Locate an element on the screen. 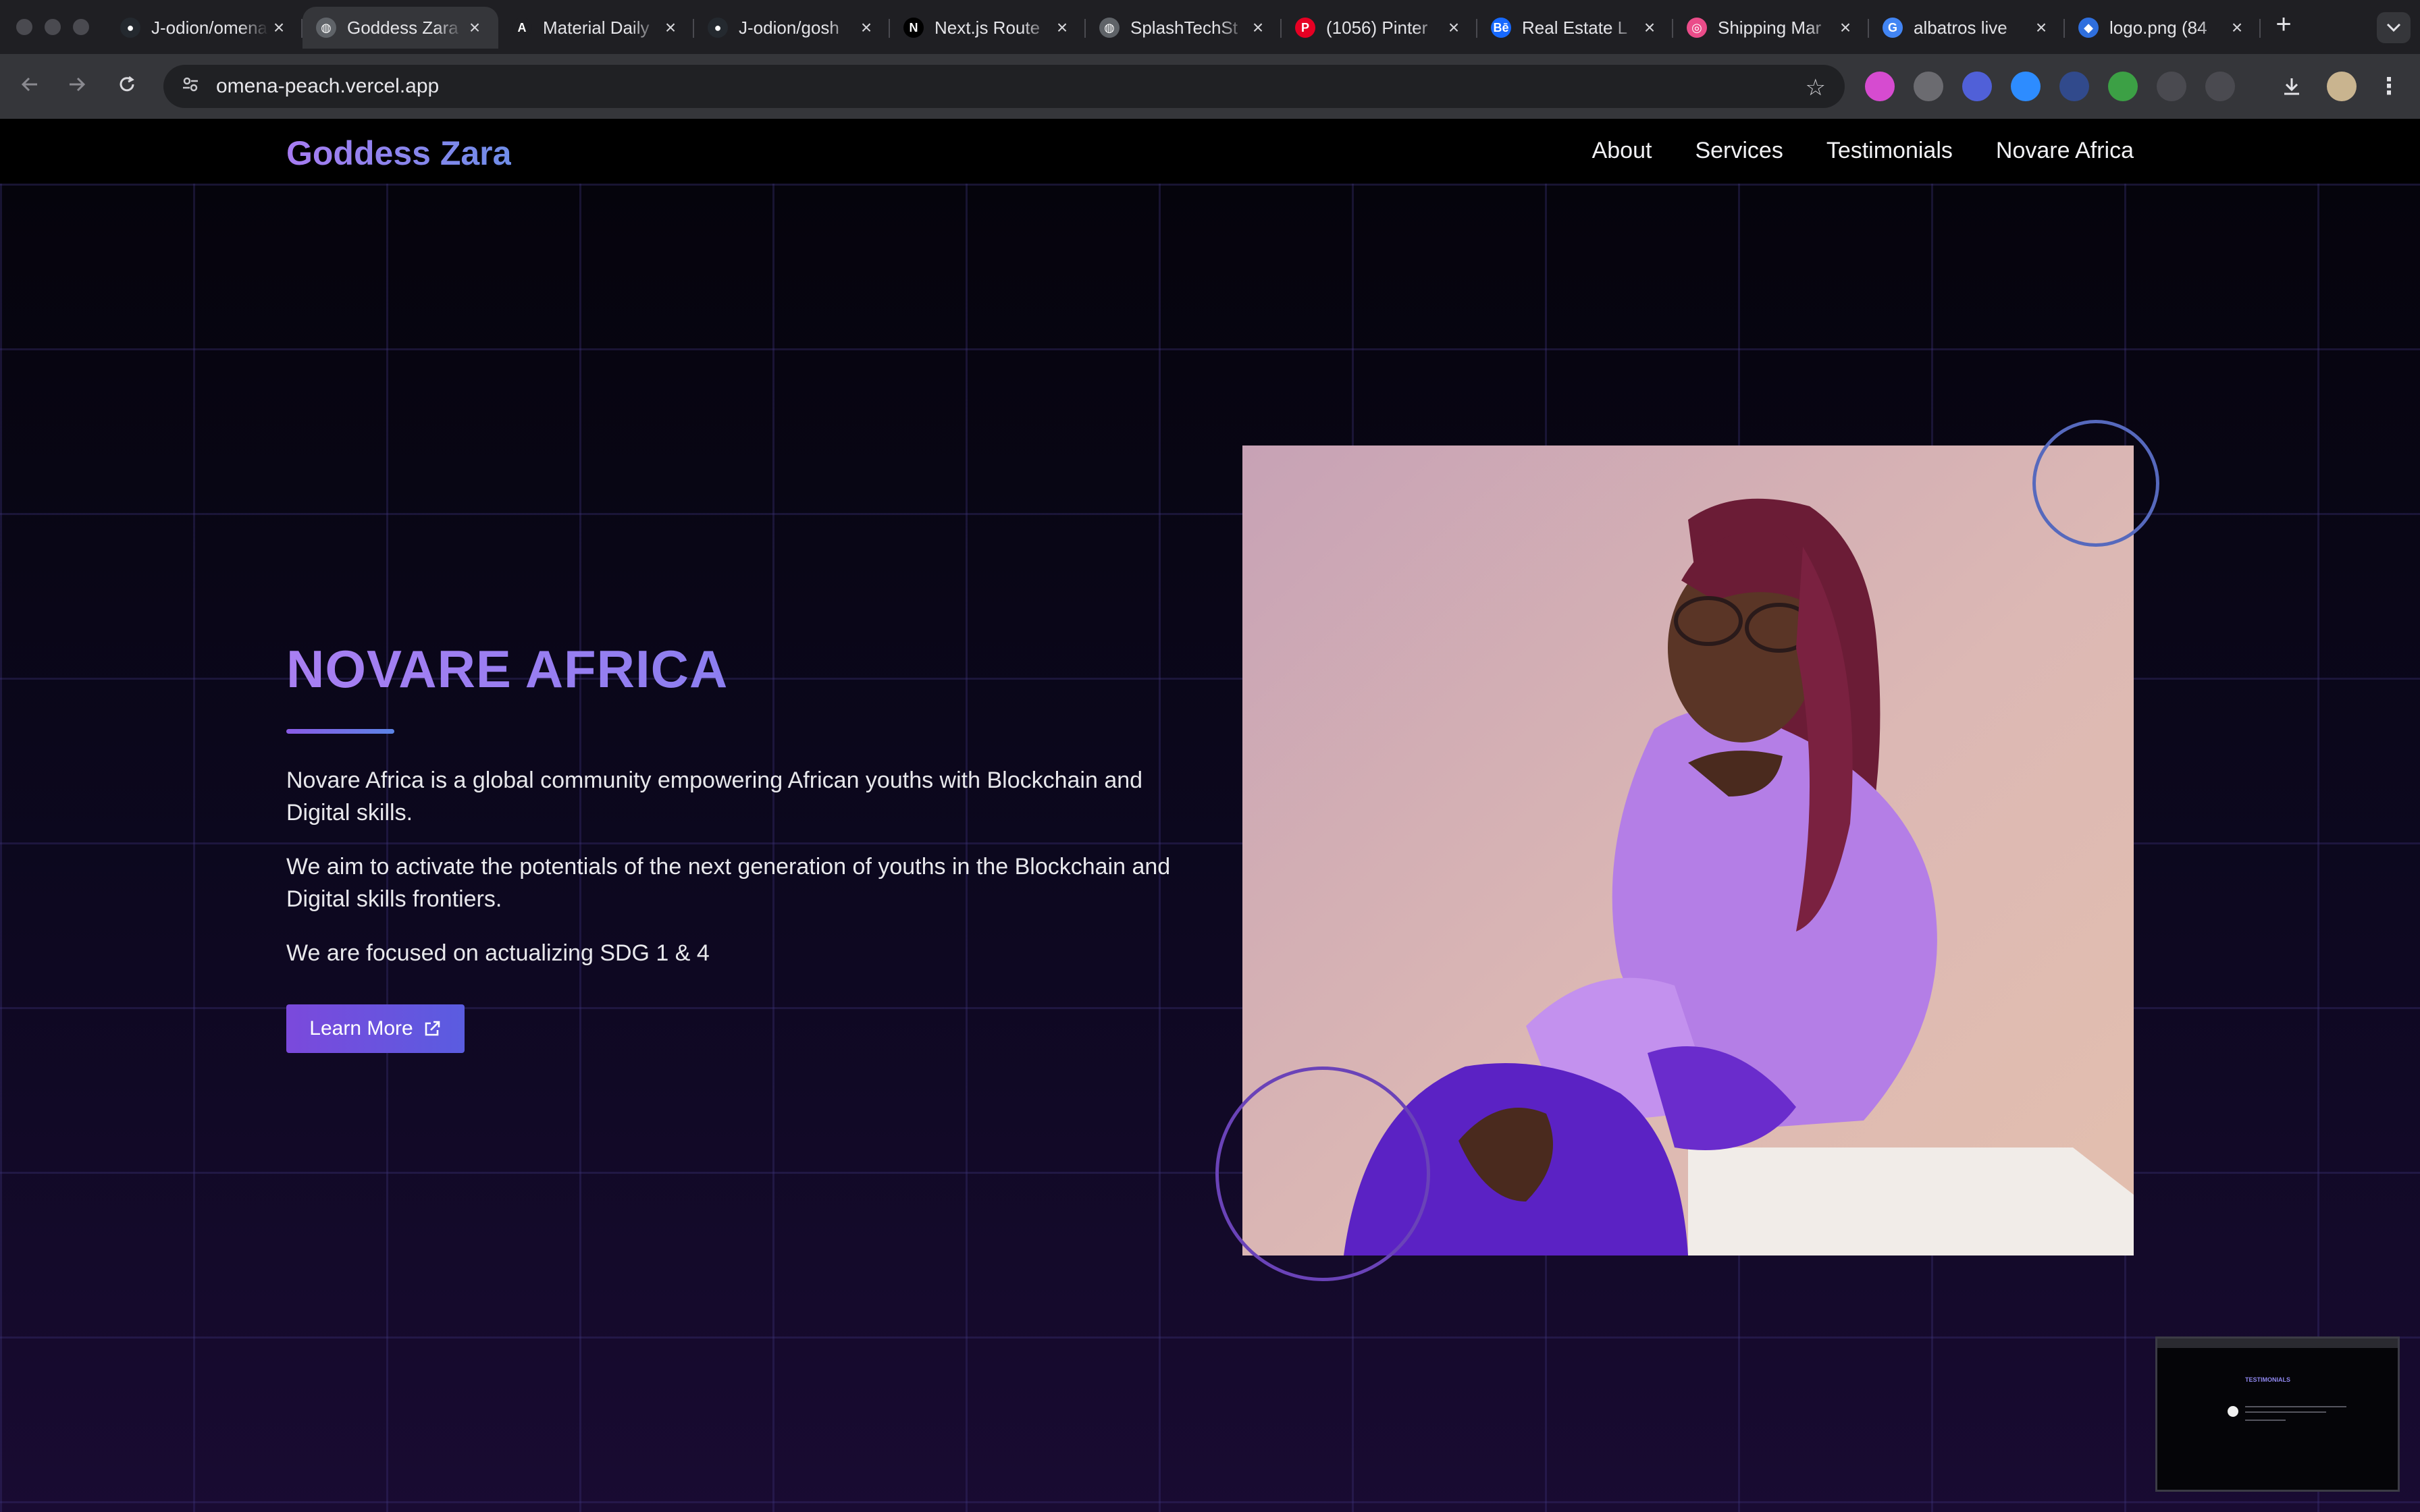 The width and height of the screenshot is (2420, 1512). tab-title: Next.js Route is located at coordinates (988, 27).